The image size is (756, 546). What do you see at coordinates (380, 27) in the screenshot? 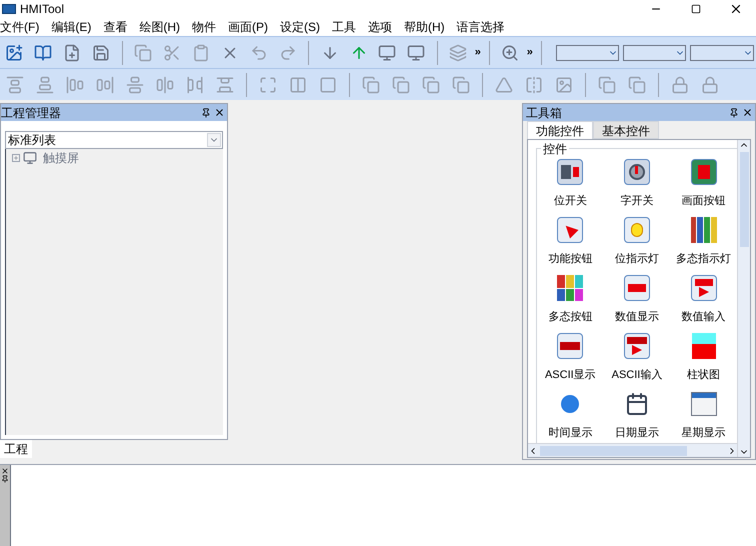
I see `menu-item: 选项` at bounding box center [380, 27].